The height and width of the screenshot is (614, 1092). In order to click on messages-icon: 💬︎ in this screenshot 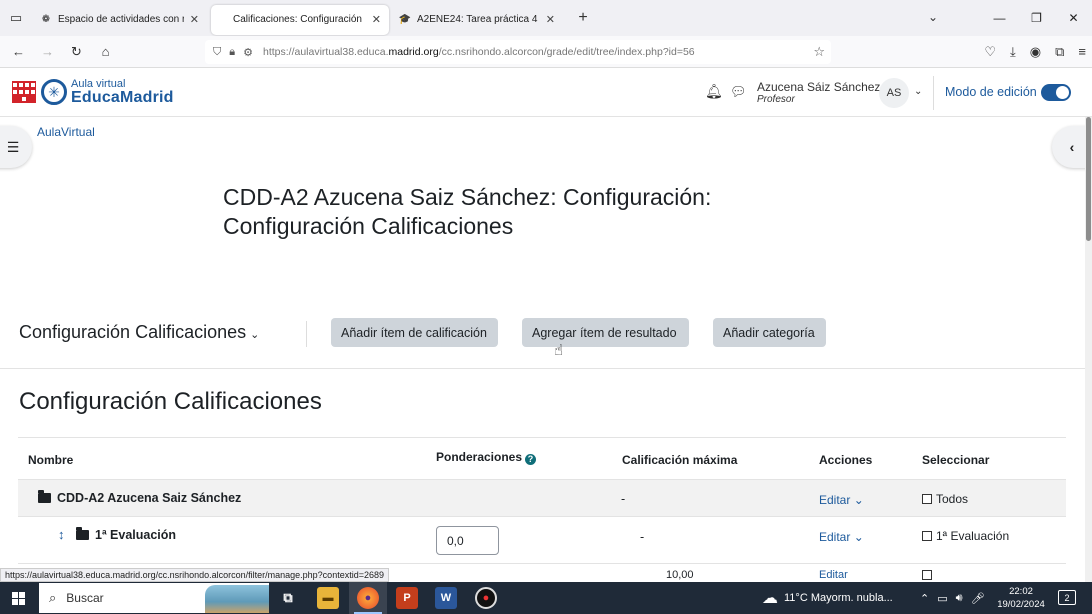, I will do `click(738, 92)`.